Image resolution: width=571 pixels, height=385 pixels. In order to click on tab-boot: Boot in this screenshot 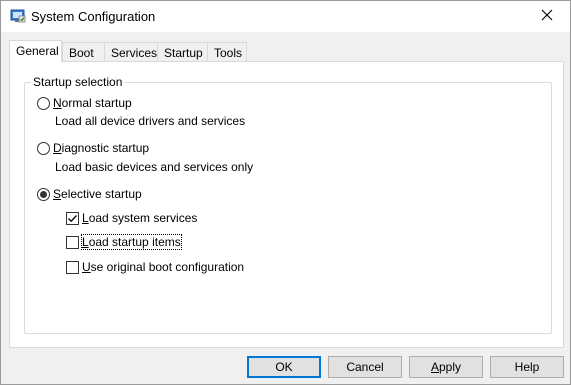, I will do `click(83, 52)`.